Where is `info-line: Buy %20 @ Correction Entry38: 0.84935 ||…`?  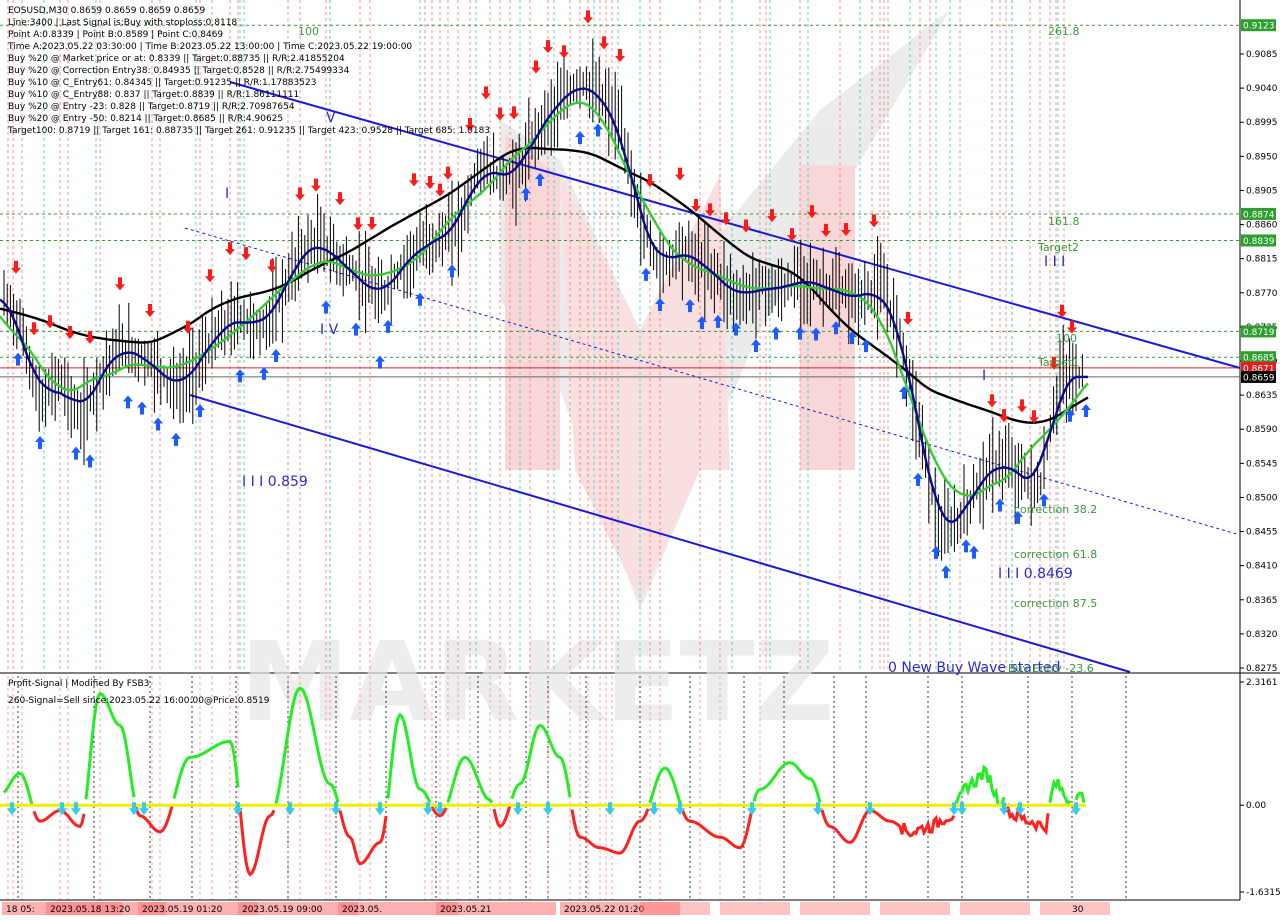
info-line: Buy %20 @ Correction Entry38: 0.84935 ||… is located at coordinates (179, 71).